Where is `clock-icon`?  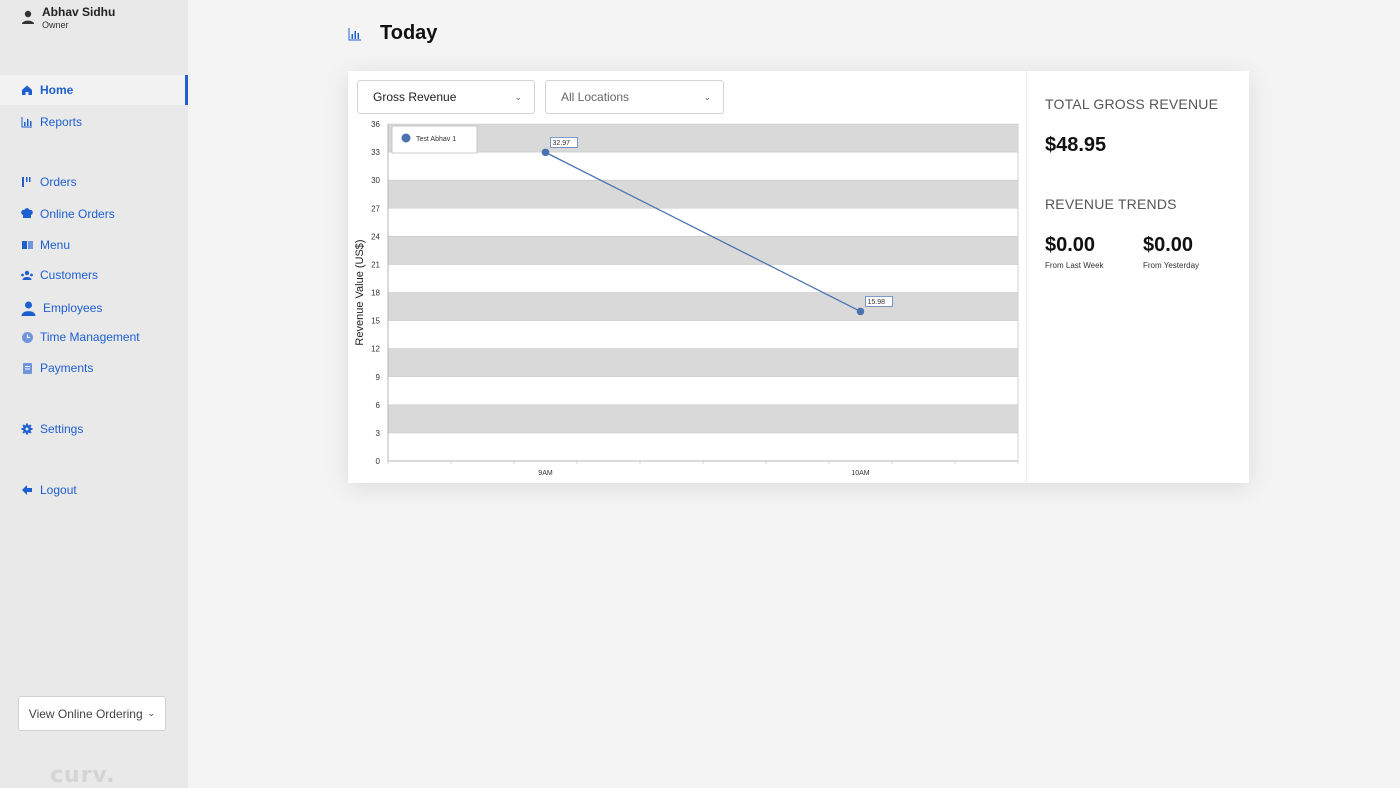 clock-icon is located at coordinates (27, 337).